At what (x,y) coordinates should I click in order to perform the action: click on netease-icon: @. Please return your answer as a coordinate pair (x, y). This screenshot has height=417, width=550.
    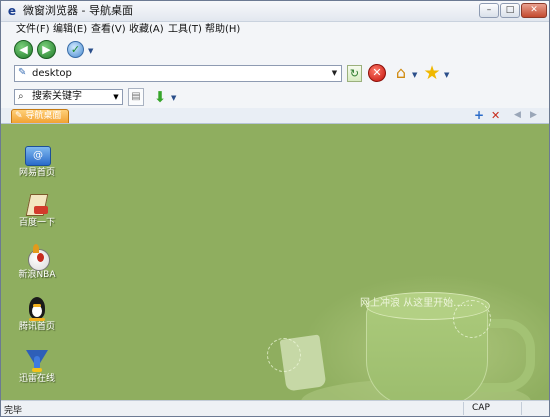
    Looking at the image, I should click on (37, 155).